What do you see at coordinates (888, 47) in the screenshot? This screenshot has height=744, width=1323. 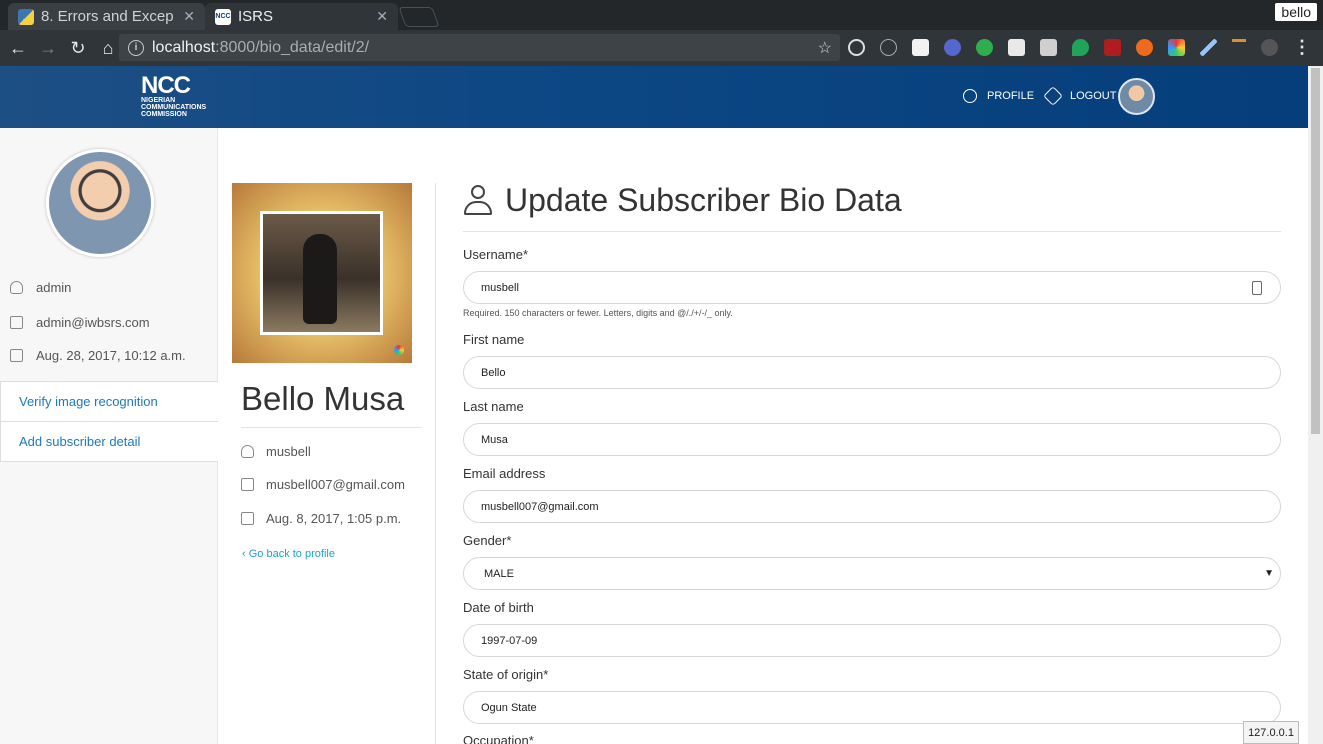 I see `extension-a-icon` at bounding box center [888, 47].